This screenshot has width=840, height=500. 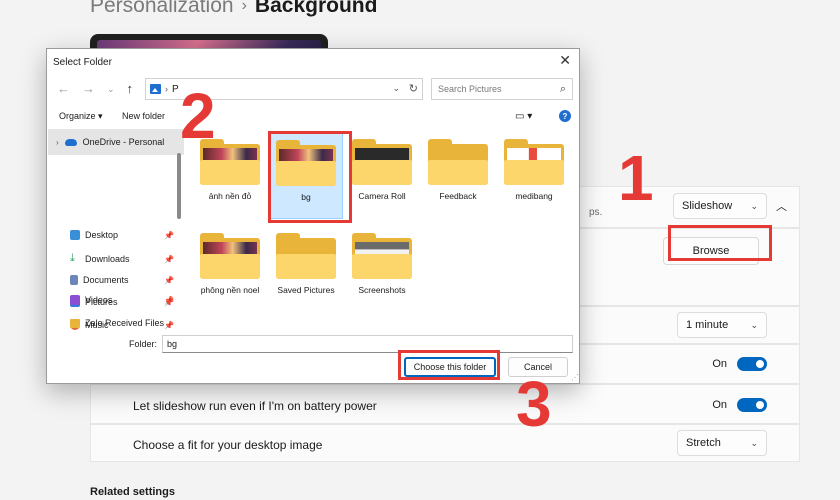 What do you see at coordinates (596, 212) in the screenshot?
I see `background-type-desc: ps.` at bounding box center [596, 212].